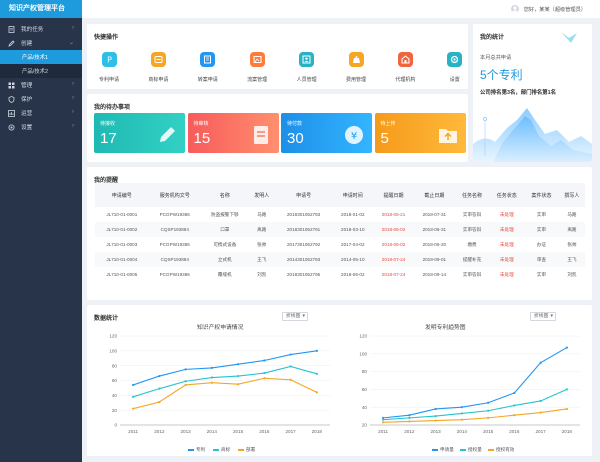  I want to click on quick-action-patent-apply: P 专利申请, so click(109, 67).